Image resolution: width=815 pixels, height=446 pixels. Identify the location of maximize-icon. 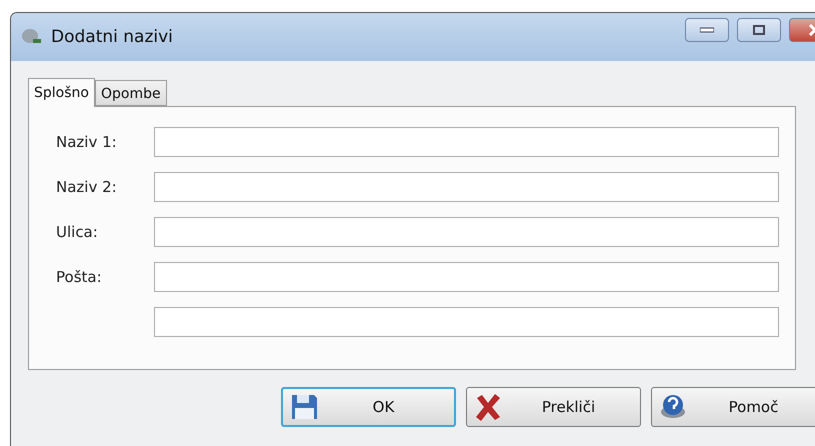
(759, 30).